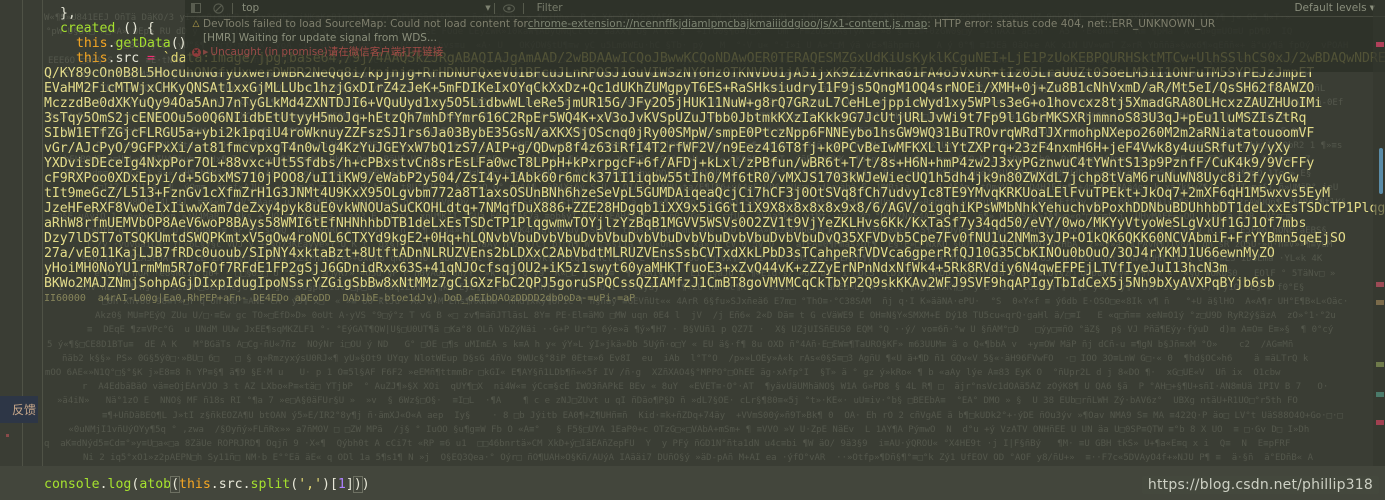 This screenshot has width=1385, height=500. Describe the element at coordinates (19, 409) in the screenshot. I see `left-feedback-tag: 反馈` at that location.